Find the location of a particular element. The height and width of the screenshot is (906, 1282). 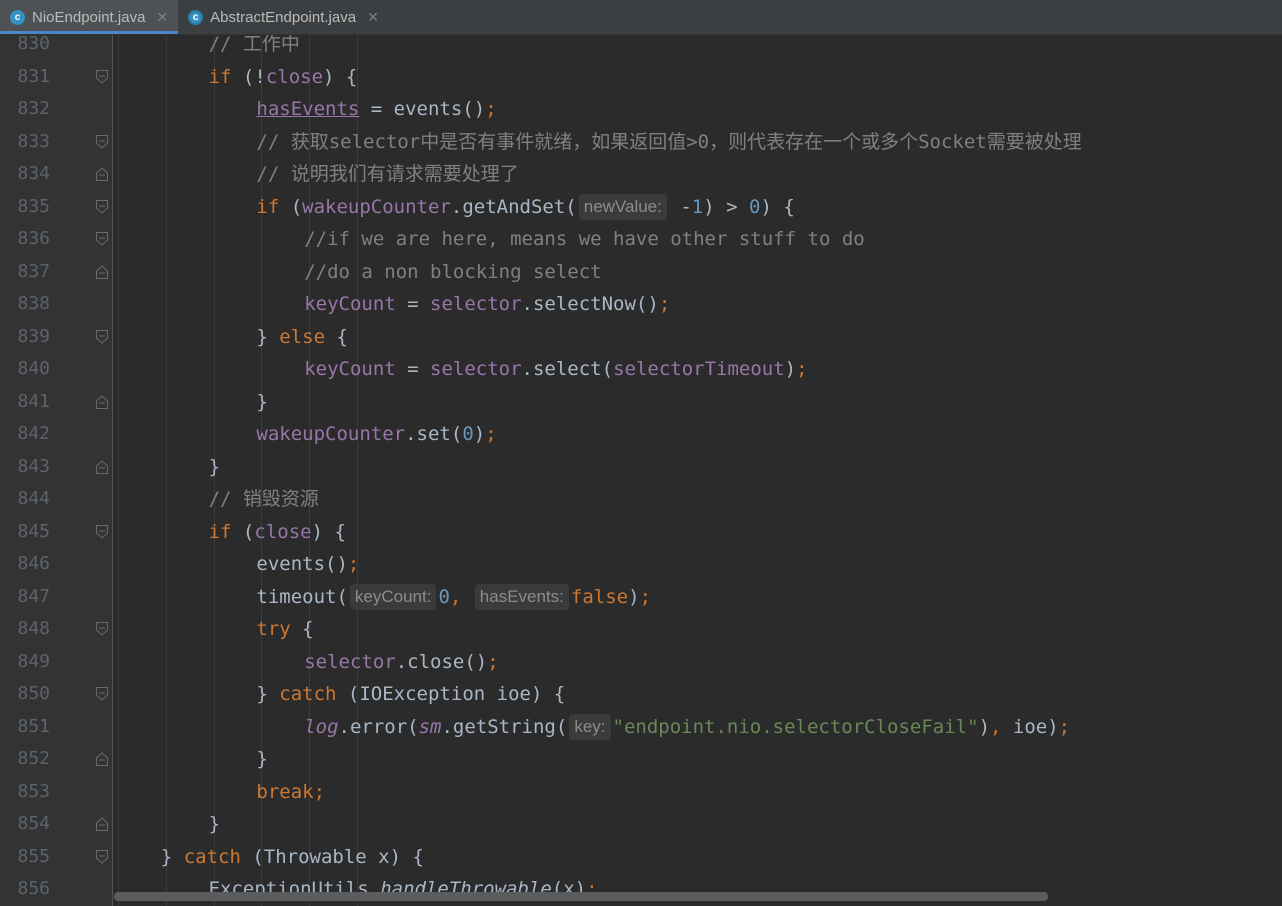

line-number: 836 is located at coordinates (33, 238).